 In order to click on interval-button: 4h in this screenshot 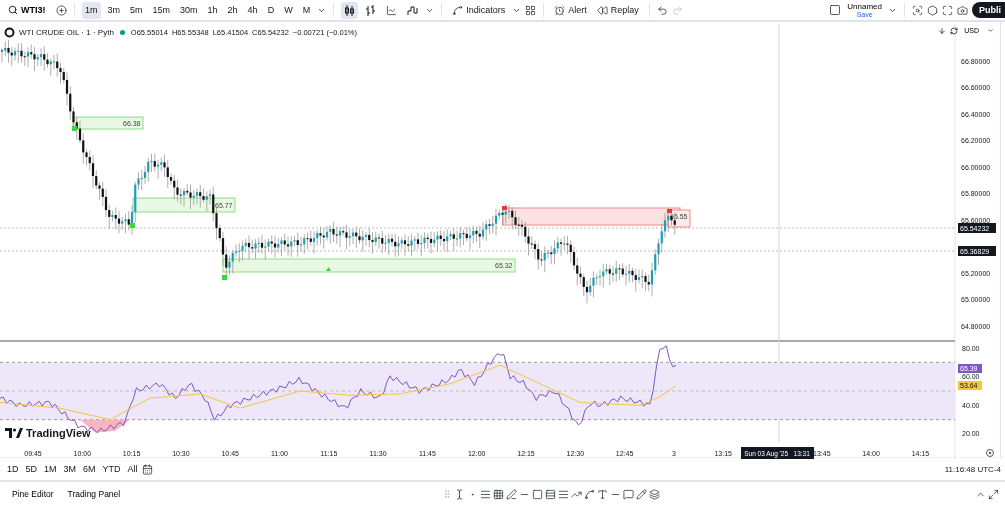, I will do `click(252, 10)`.